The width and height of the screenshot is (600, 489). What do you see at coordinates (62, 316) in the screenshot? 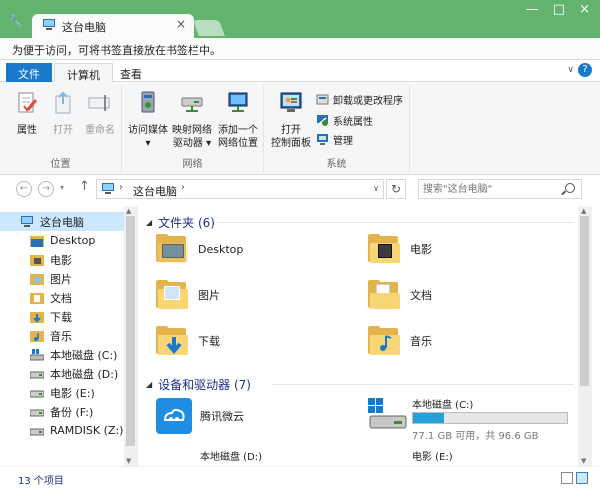
I see `nav-item-downloads: 下载` at bounding box center [62, 316].